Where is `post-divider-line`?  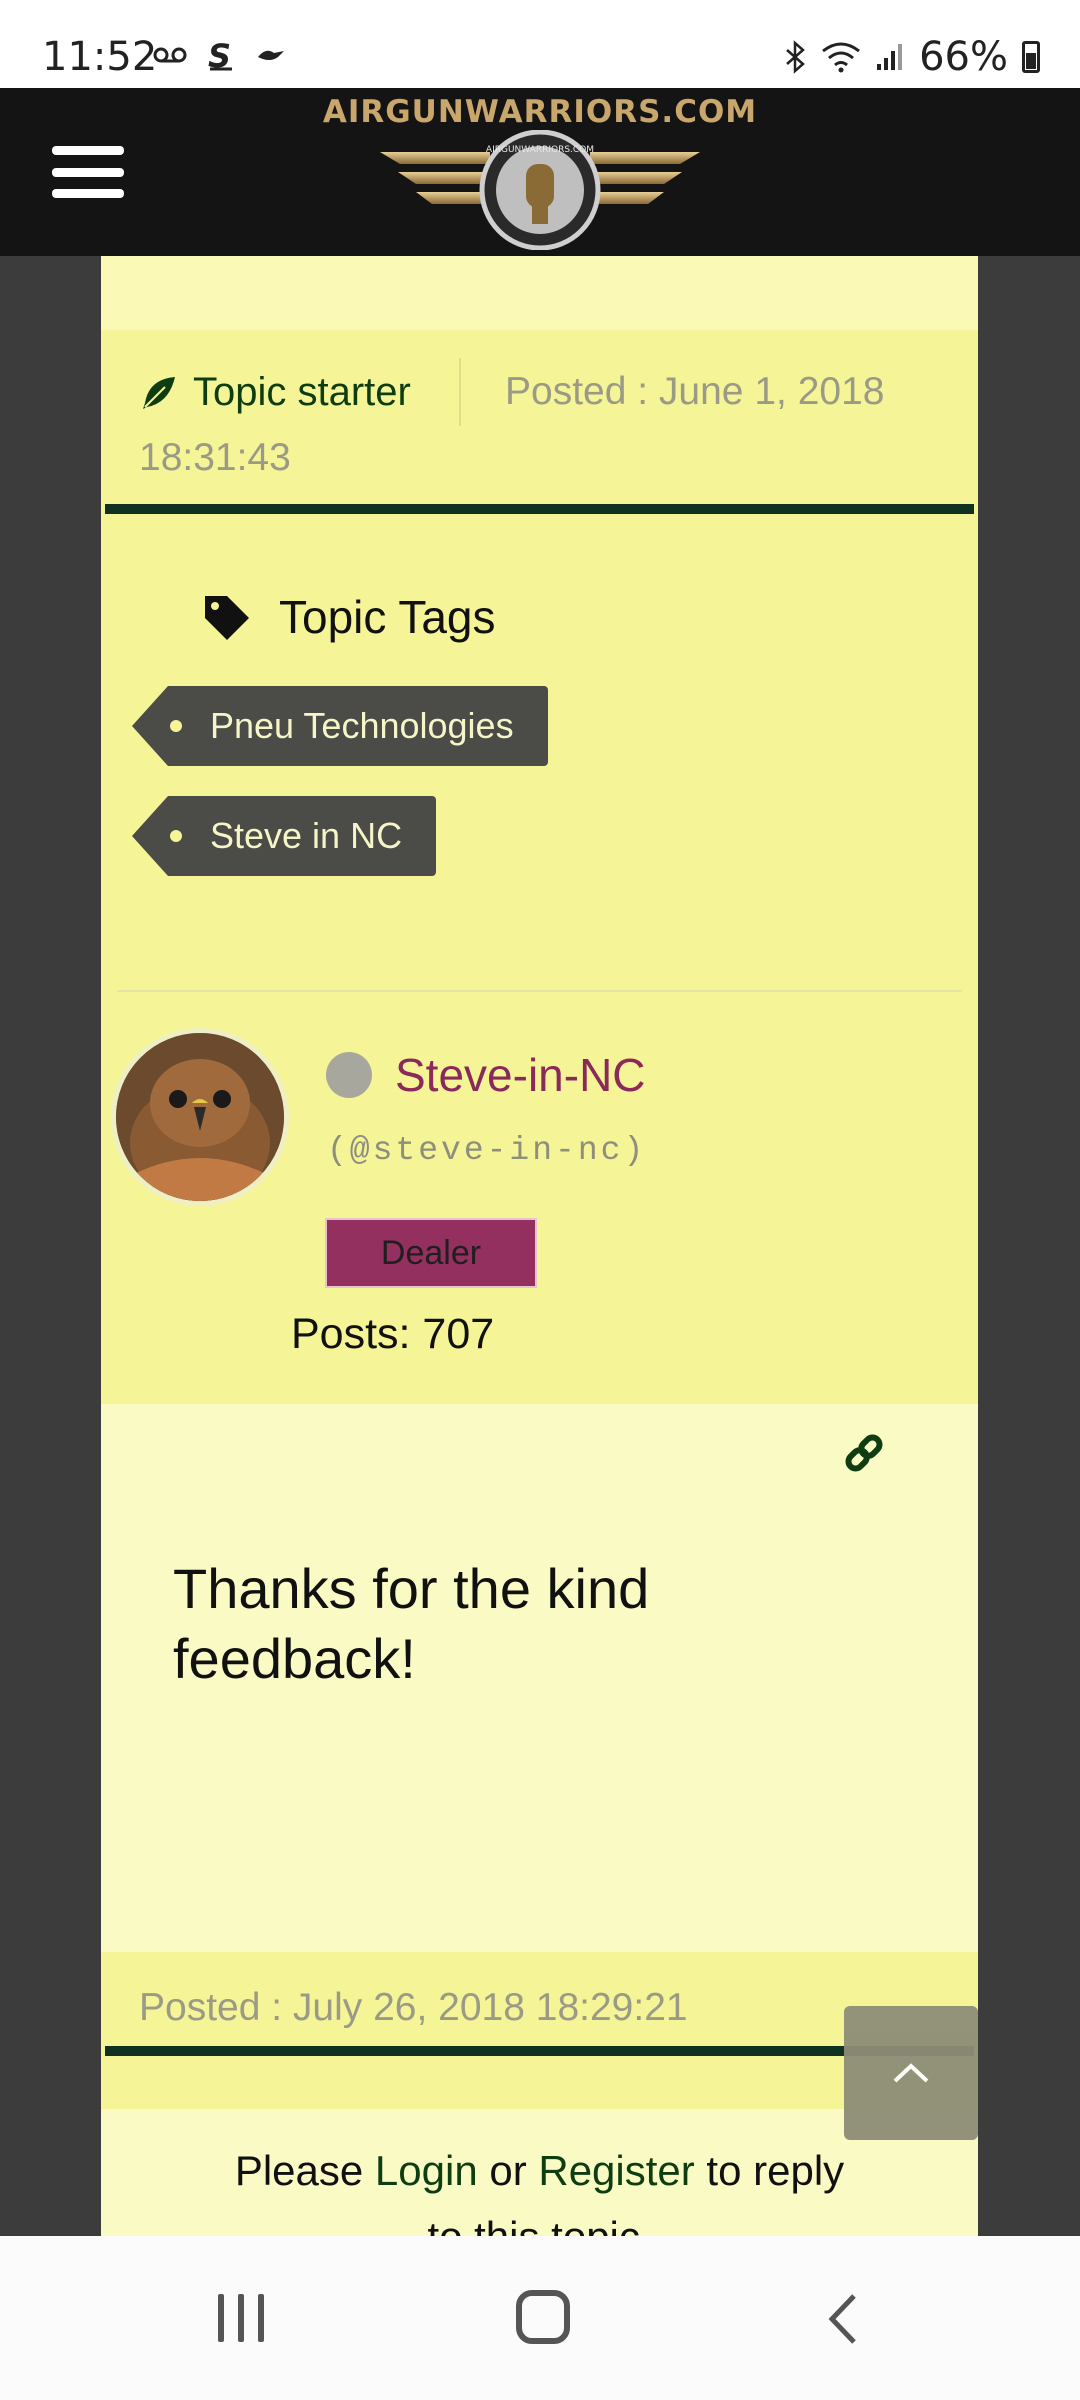
post-divider-line is located at coordinates (539, 509).